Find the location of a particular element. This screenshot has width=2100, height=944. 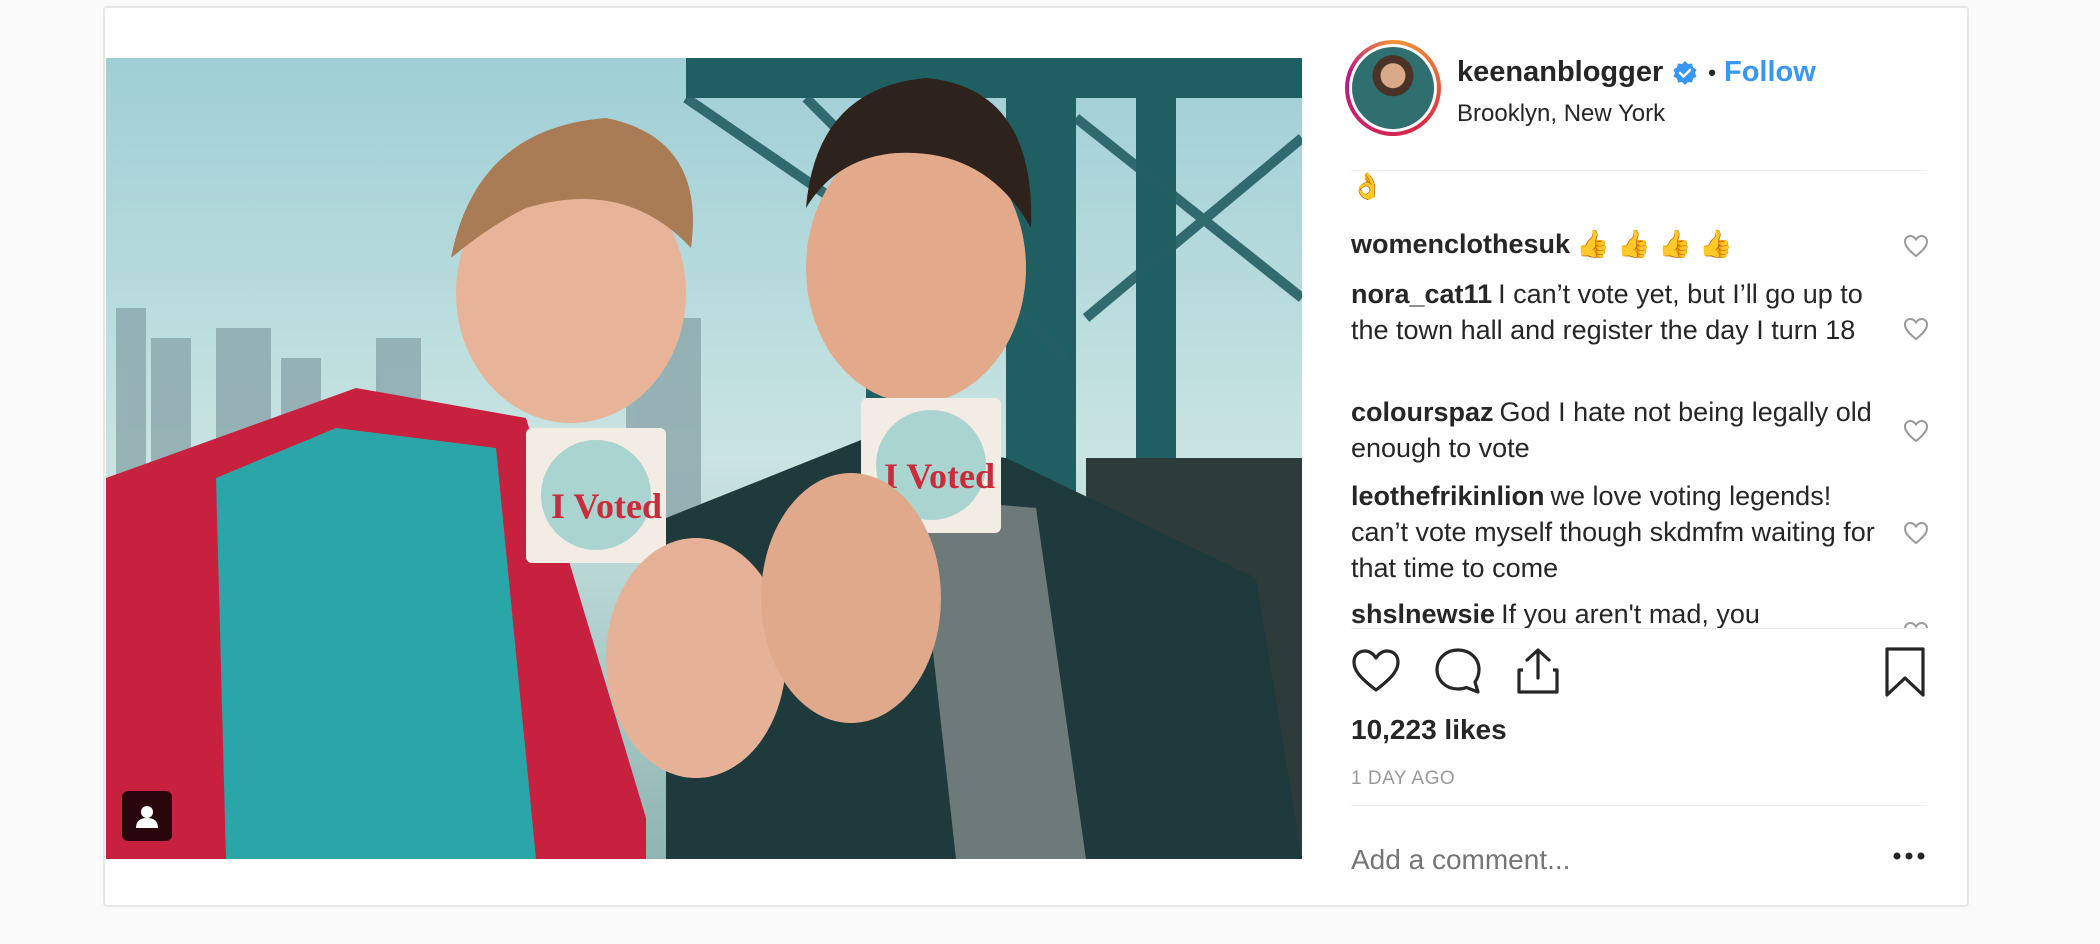

comment-author: leothefrikinlion is located at coordinates (1448, 496).